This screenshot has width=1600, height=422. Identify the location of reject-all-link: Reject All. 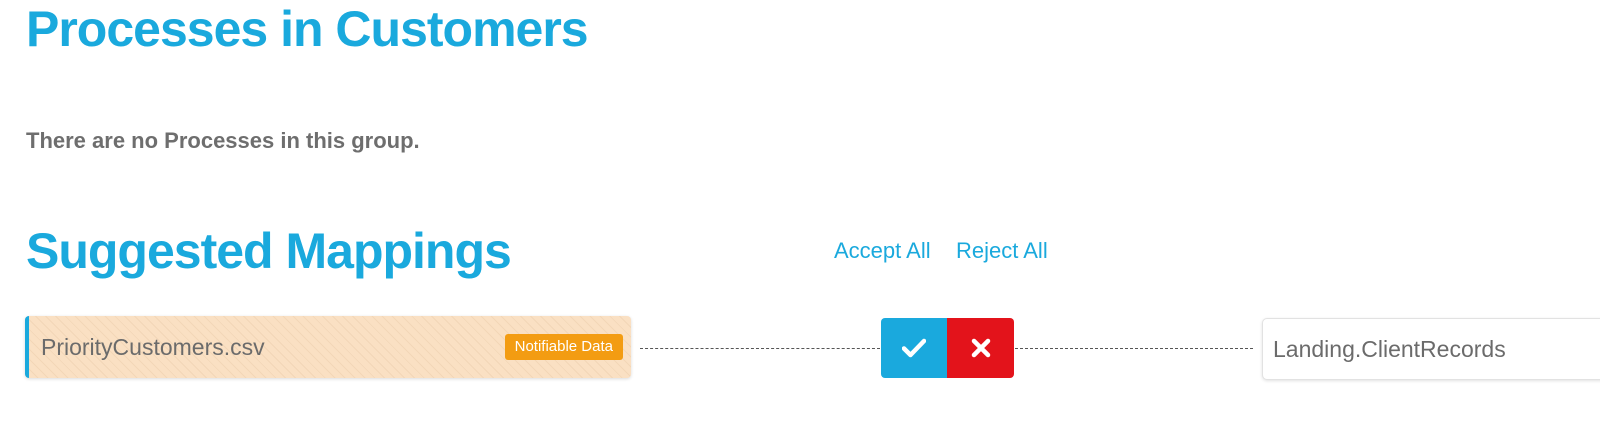
(1002, 251).